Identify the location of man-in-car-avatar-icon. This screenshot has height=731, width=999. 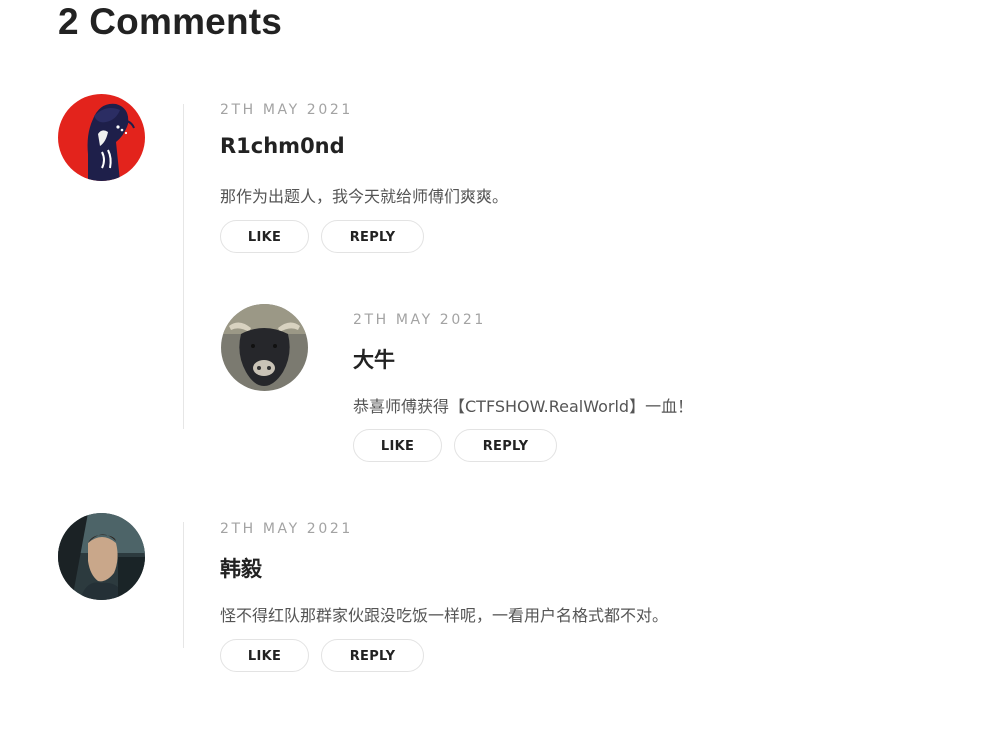
(101, 556).